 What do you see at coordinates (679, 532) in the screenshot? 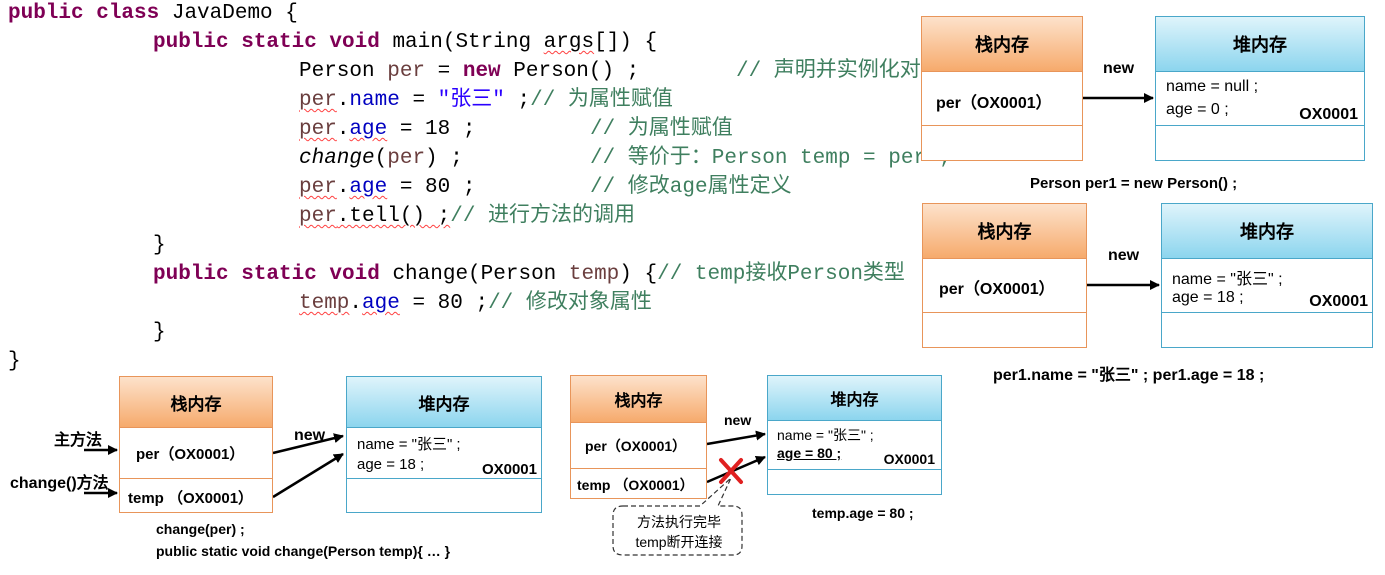
I see `callout-text: 方法执行完毕 temp断开连接` at bounding box center [679, 532].